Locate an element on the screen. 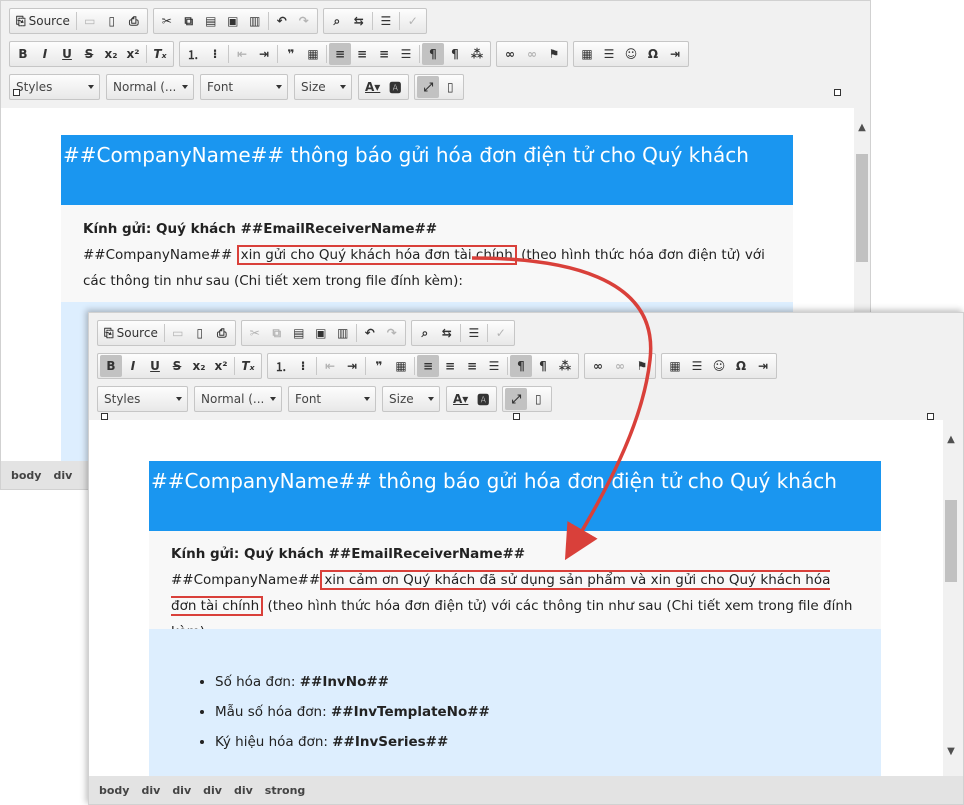 Image resolution: width=964 pixels, height=805 pixels. language-button: ⁂ is located at coordinates (477, 54).